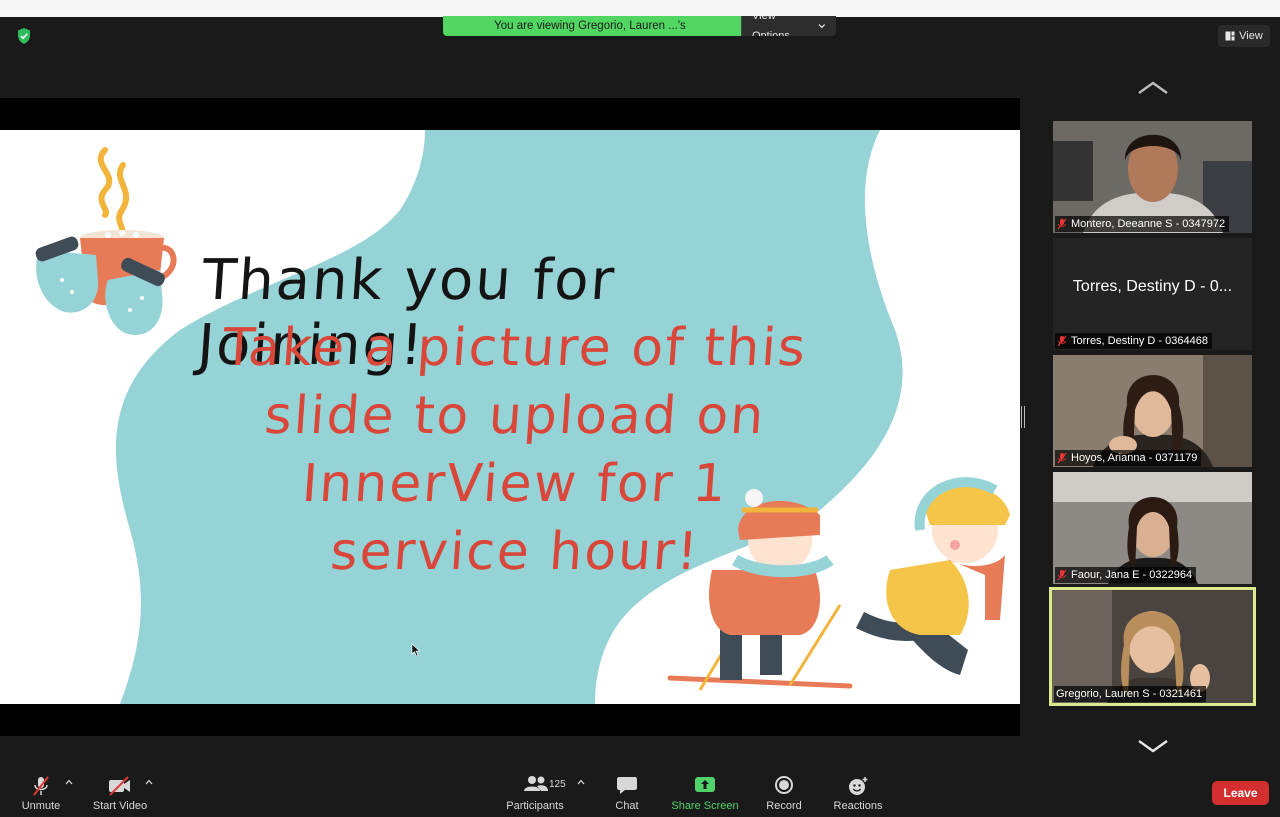  Describe the element at coordinates (1134, 458) in the screenshot. I see `participant-name: Hoyos, Arianna - 0371179` at that location.